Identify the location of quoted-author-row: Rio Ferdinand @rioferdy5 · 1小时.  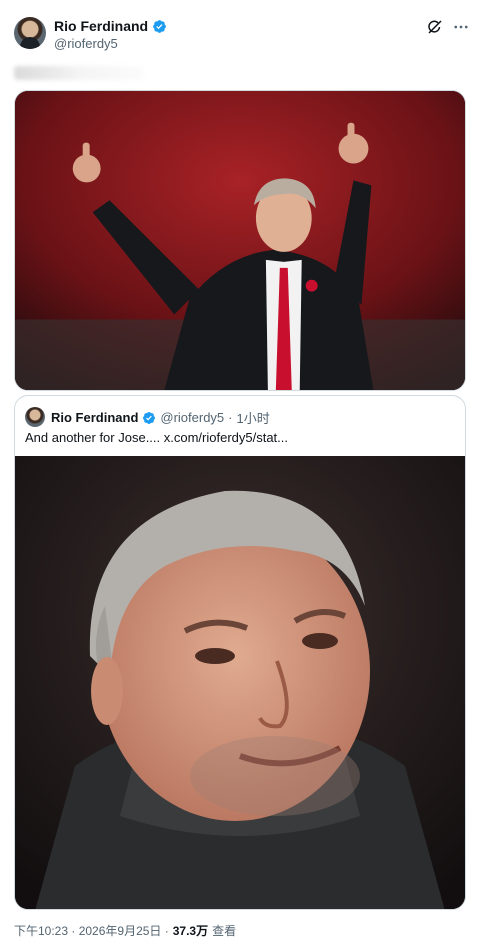
(160, 417).